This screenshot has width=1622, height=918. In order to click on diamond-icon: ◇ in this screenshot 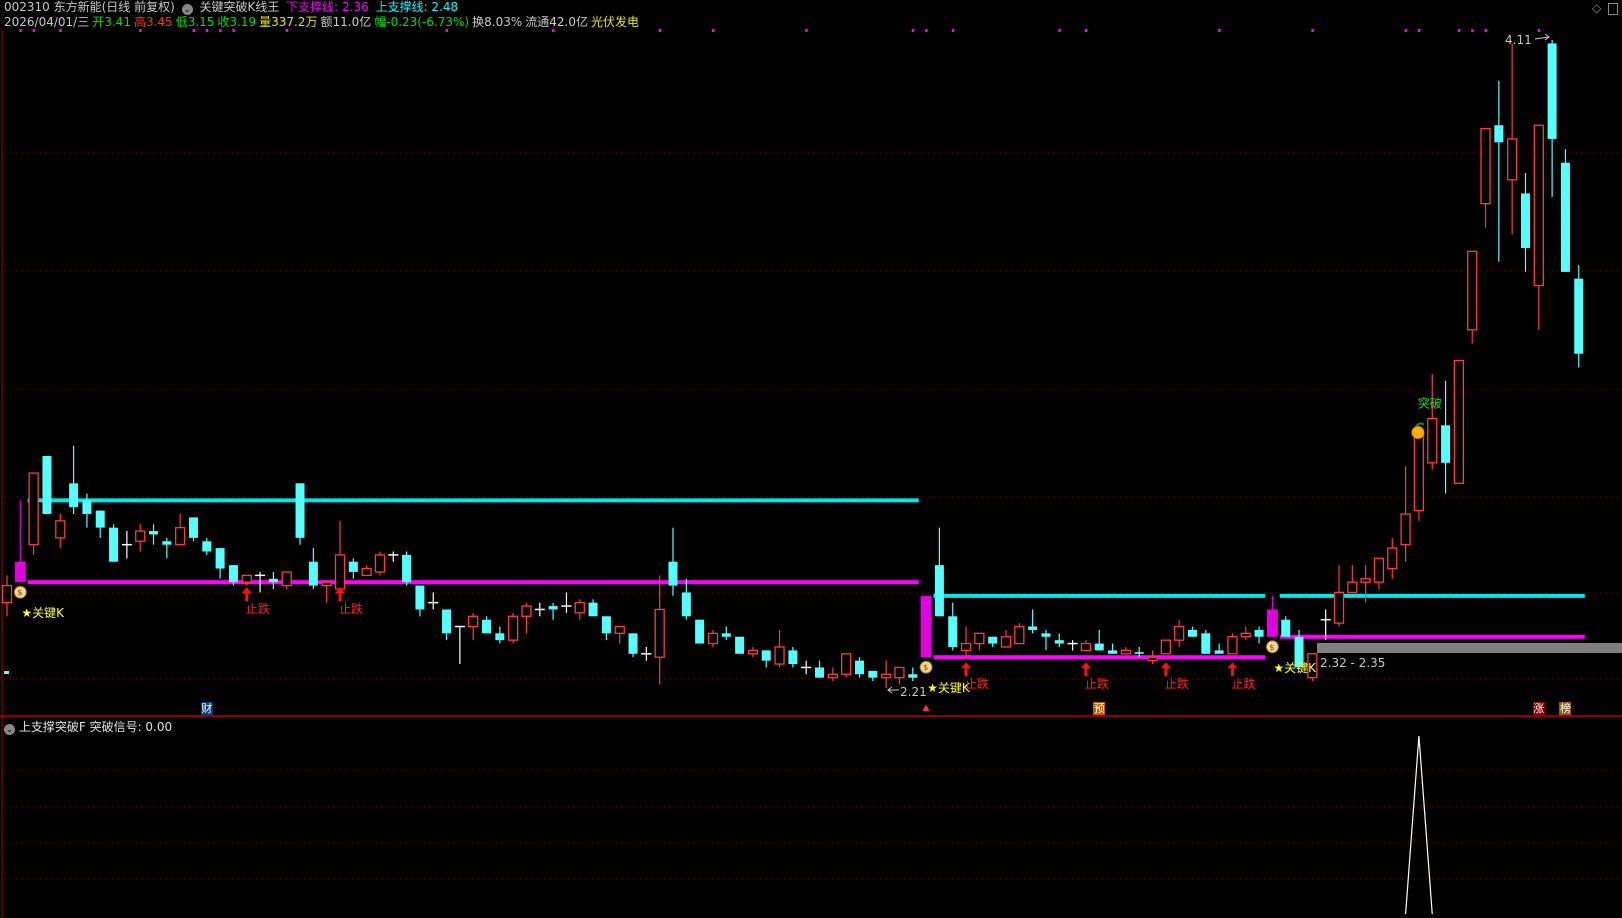, I will do `click(1596, 8)`.